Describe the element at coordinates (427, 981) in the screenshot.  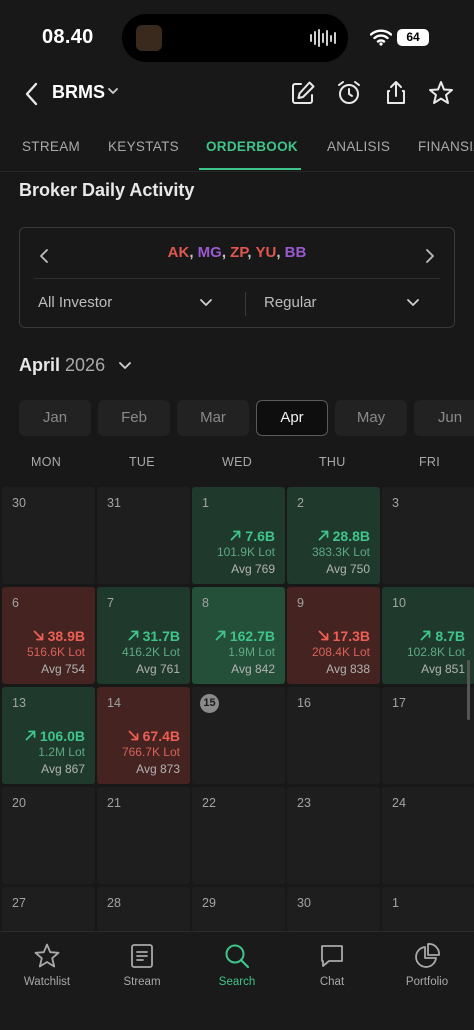
I see `nav-portfolio: Portfolio` at that location.